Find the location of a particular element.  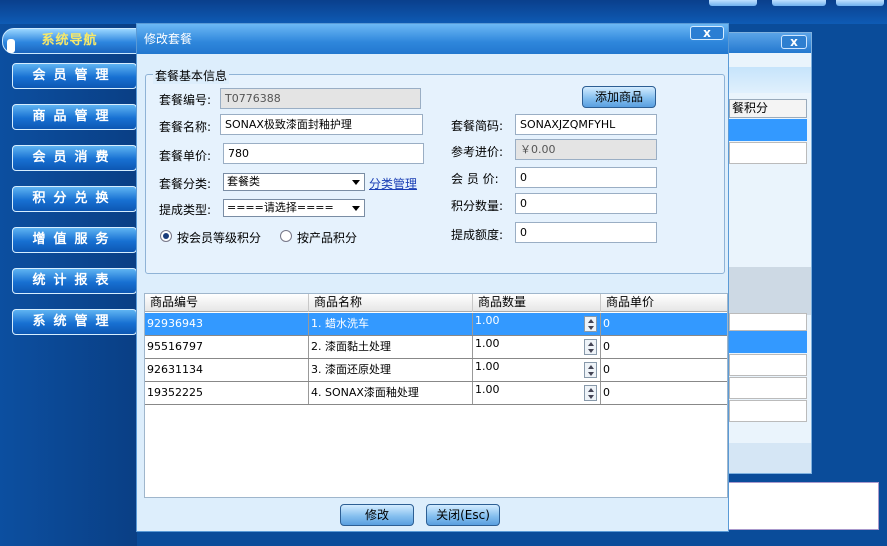

package-price-field: 780 is located at coordinates (323, 153).